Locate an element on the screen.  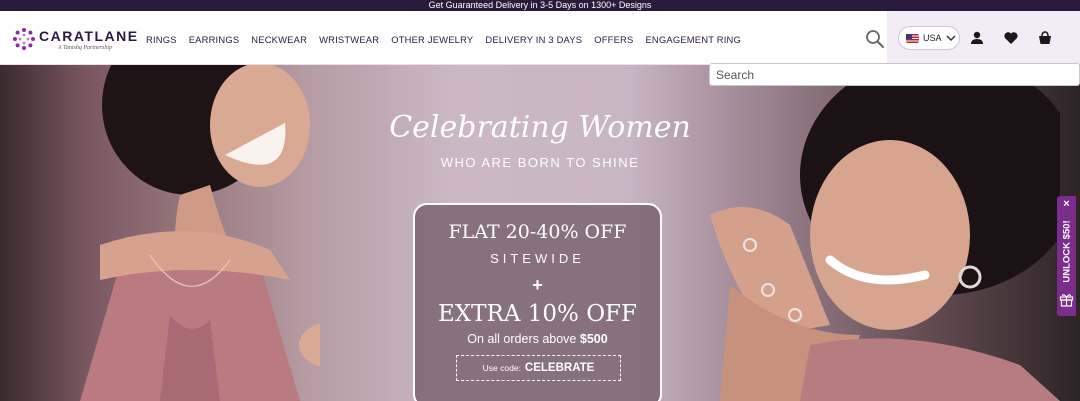
chevron-down-icon is located at coordinates (950, 38).